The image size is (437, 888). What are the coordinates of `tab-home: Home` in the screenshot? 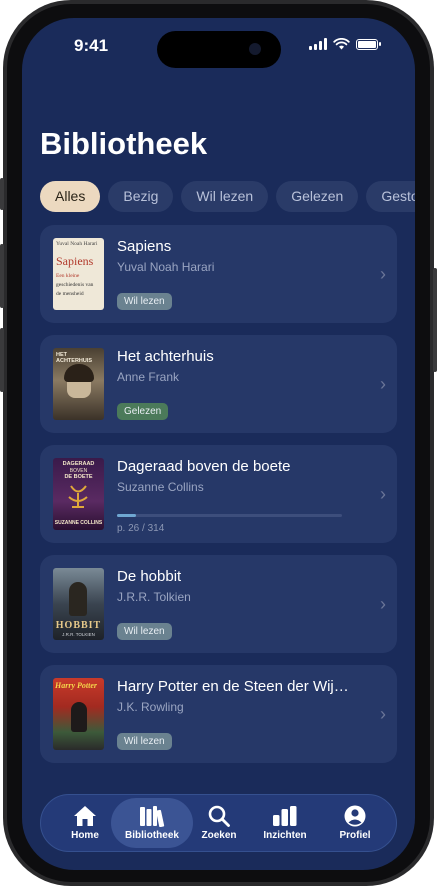 It's located at (85, 823).